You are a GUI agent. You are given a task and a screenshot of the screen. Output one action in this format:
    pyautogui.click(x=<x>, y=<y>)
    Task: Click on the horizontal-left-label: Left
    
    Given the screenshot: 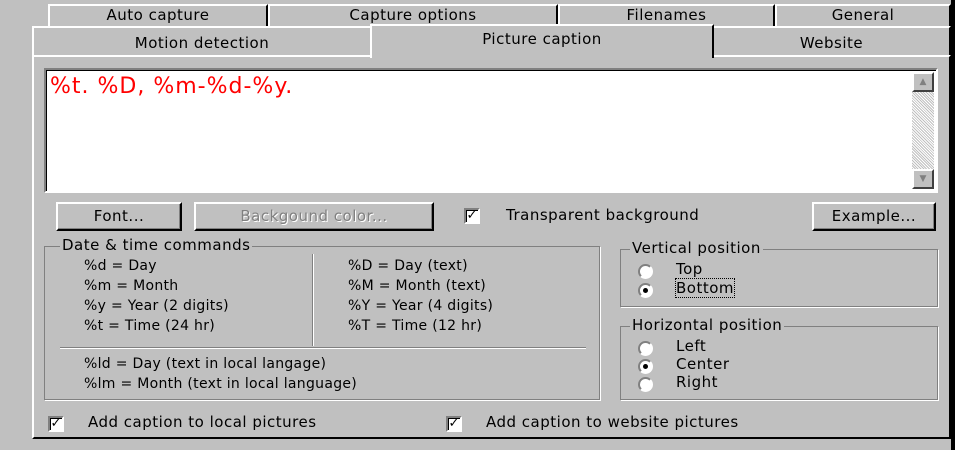 What is the action you would take?
    pyautogui.click(x=691, y=346)
    